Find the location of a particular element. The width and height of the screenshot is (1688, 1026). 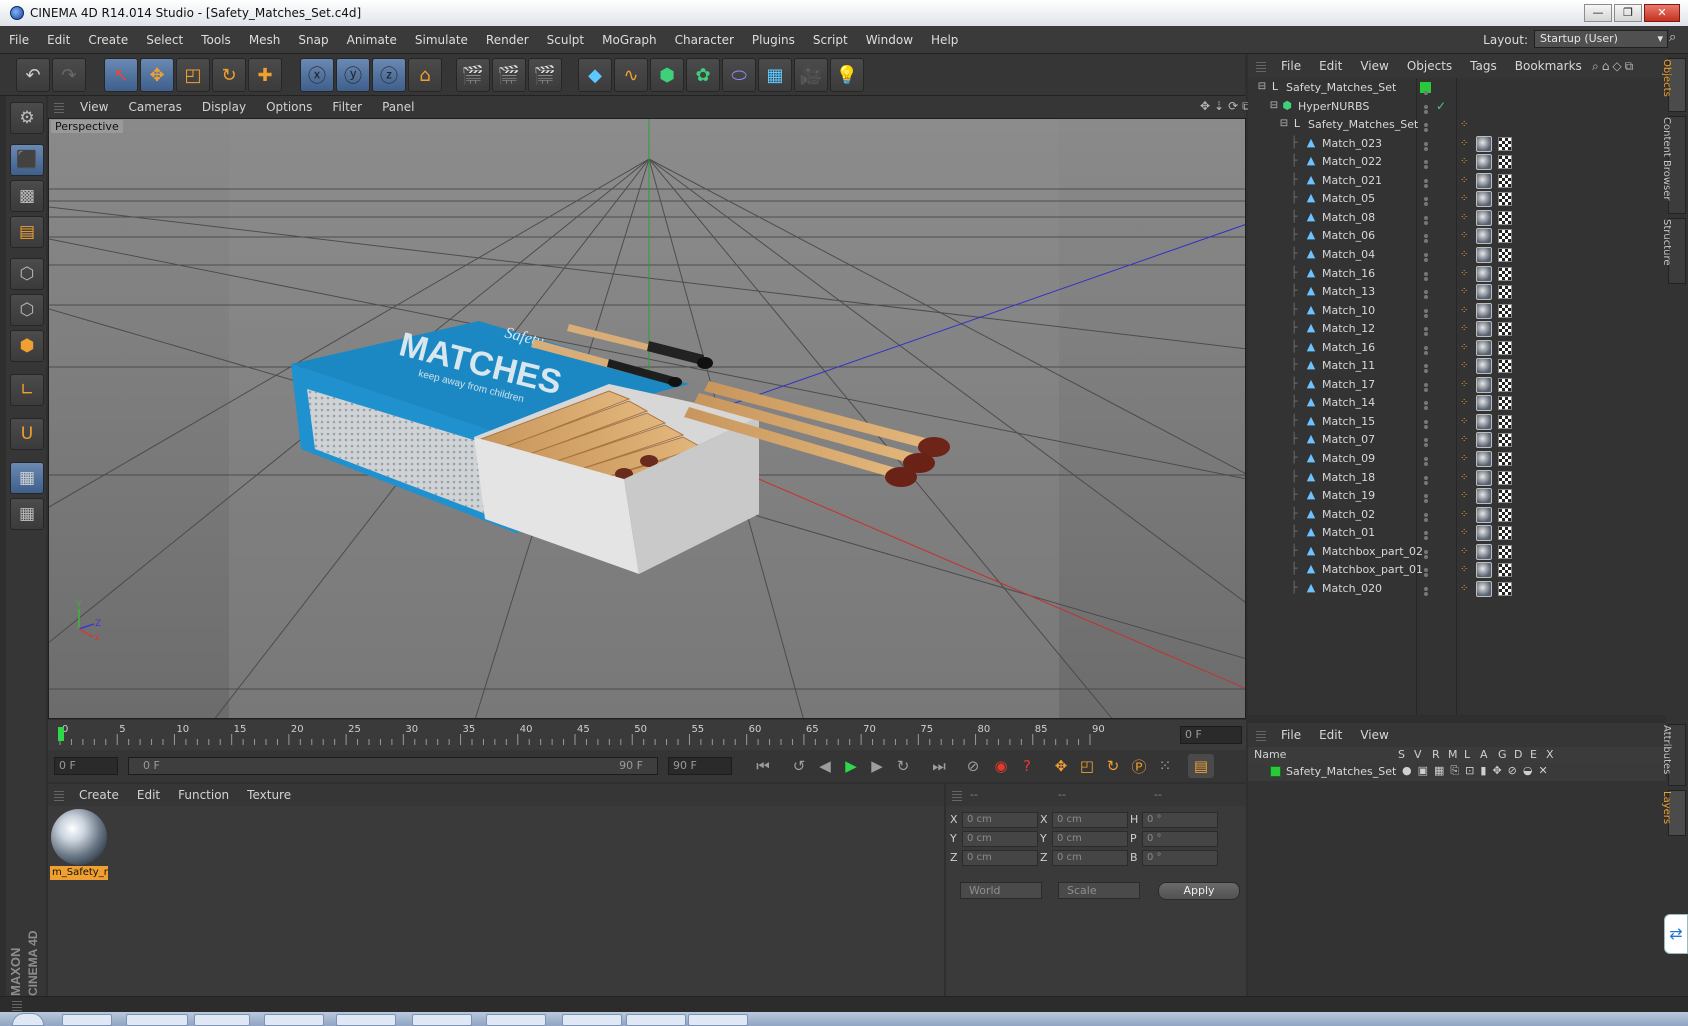

objects-menu-bookmarks: Bookmarks is located at coordinates (1548, 66).